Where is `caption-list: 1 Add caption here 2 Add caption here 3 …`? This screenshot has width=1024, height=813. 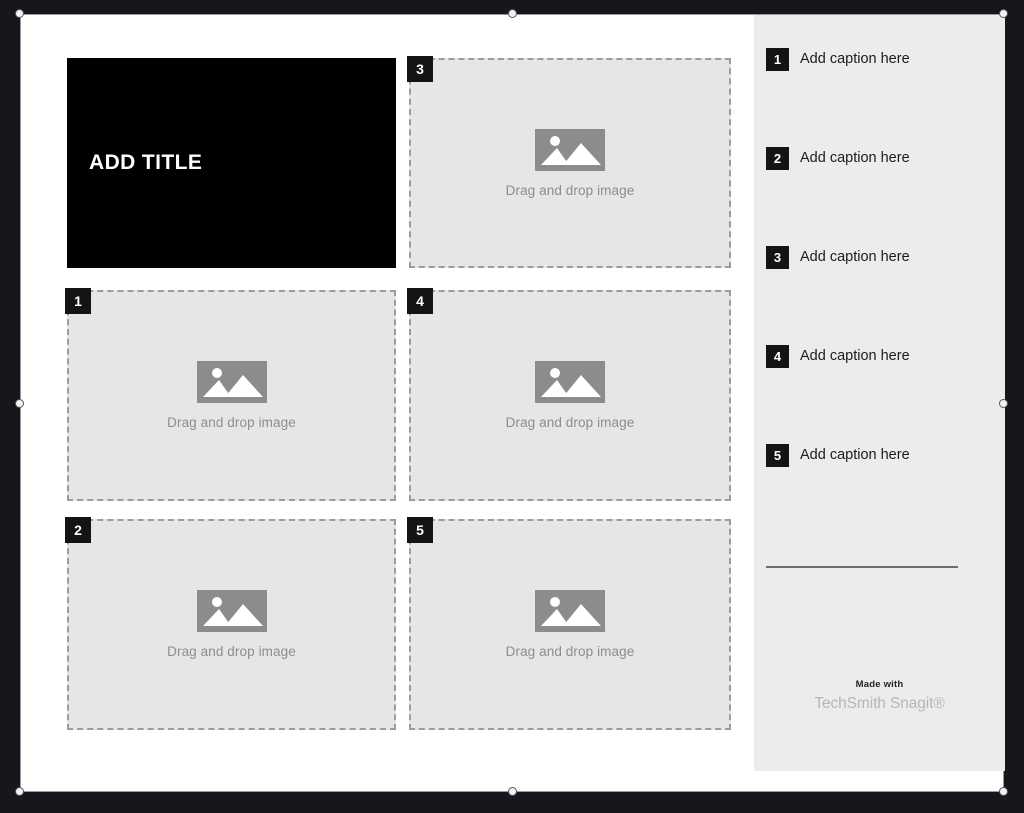
caption-list: 1 Add caption here 2 Add caption here 3 … is located at coordinates (880, 294).